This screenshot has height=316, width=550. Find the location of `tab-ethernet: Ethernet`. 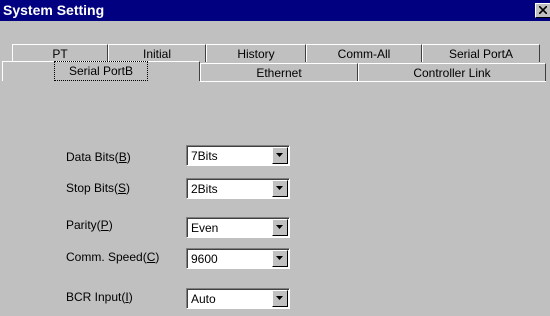

tab-ethernet: Ethernet is located at coordinates (279, 72).